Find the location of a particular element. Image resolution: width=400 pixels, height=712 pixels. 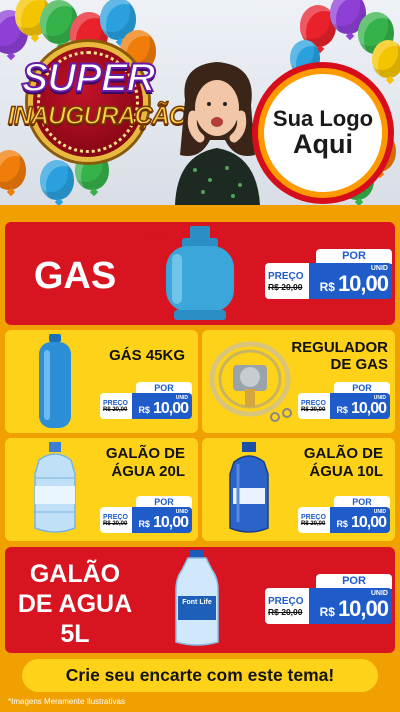

product-name-line2: ÁGUA 10L is located at coordinates (346, 471).